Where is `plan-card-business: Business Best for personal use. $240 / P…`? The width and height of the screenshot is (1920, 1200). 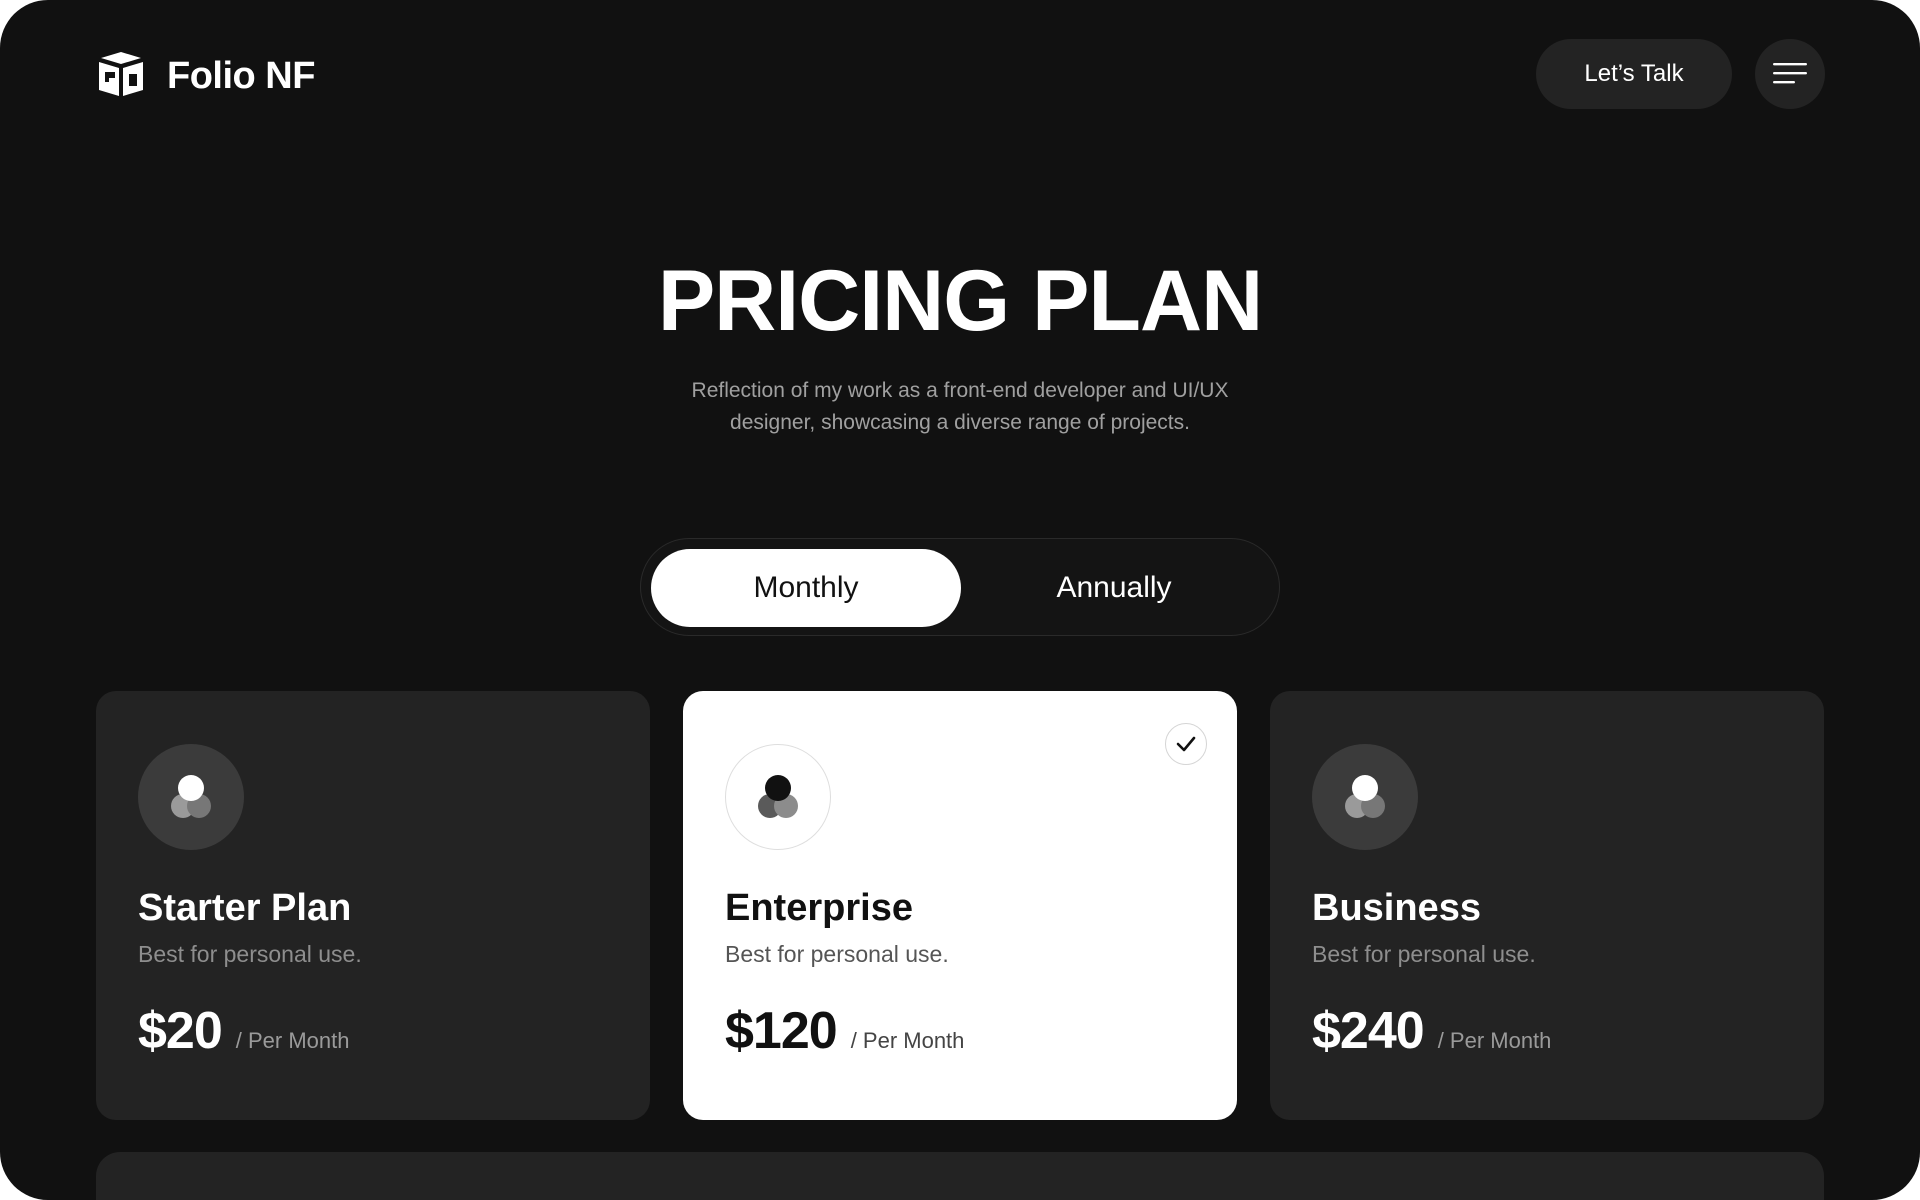 plan-card-business: Business Best for personal use. $240 / P… is located at coordinates (1547, 905).